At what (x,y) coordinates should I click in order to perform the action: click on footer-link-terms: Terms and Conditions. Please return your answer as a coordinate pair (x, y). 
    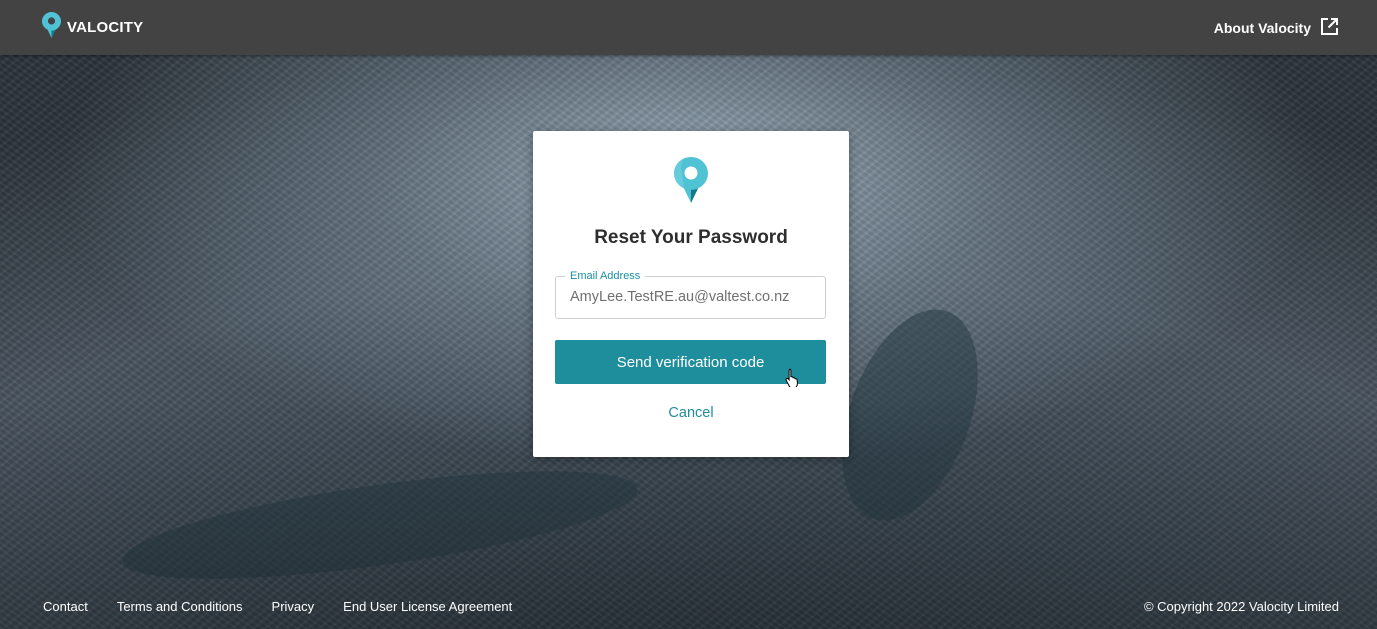
    Looking at the image, I should click on (180, 606).